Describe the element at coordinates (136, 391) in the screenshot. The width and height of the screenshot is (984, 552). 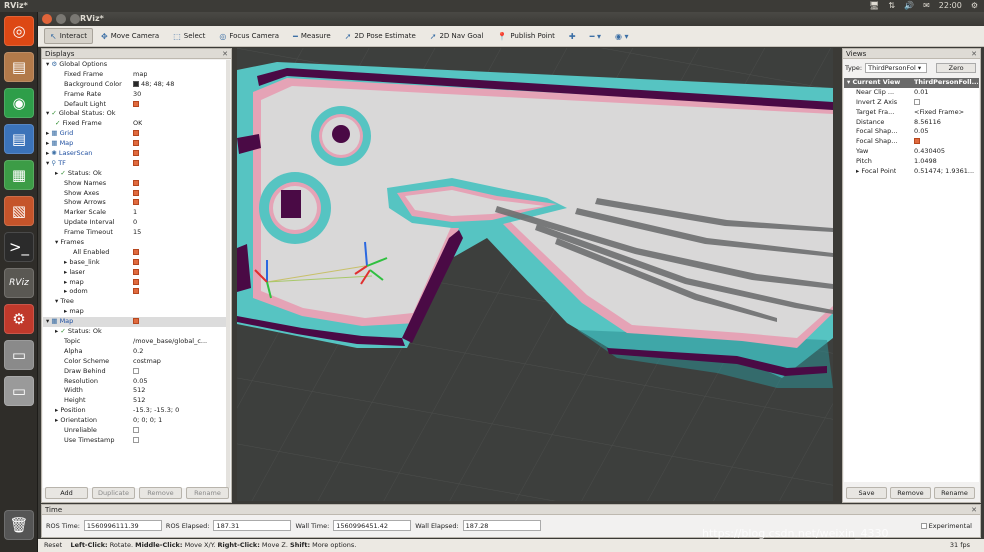
I see `tree-row: Width 512` at that location.